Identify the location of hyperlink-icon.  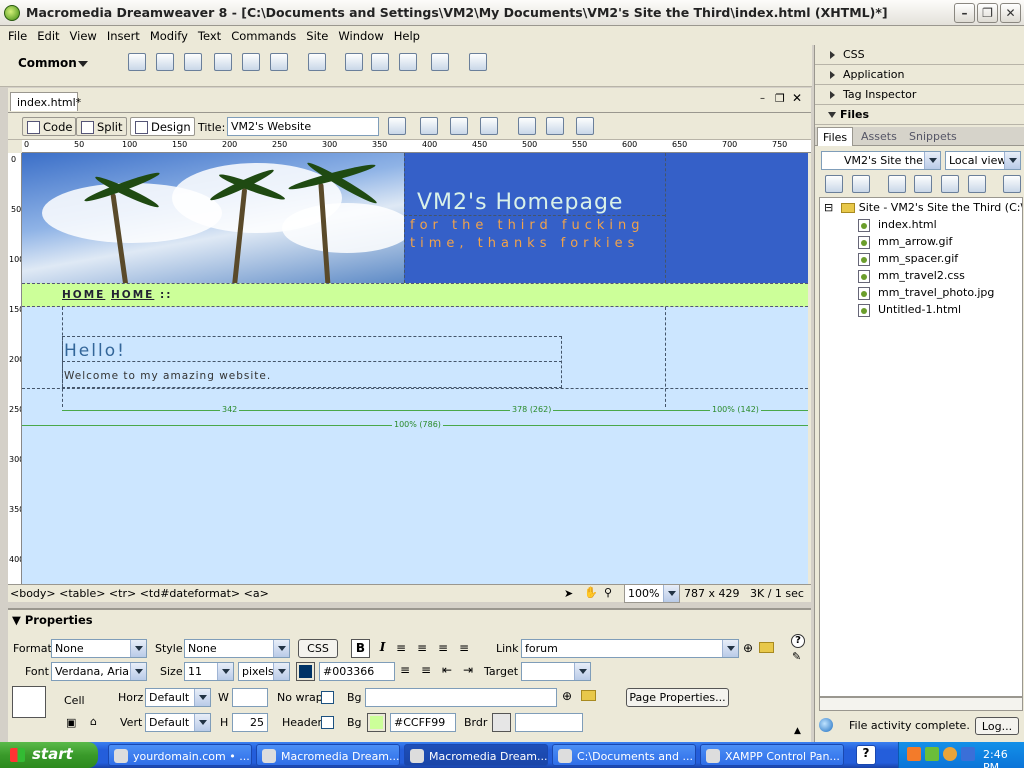
(137, 62).